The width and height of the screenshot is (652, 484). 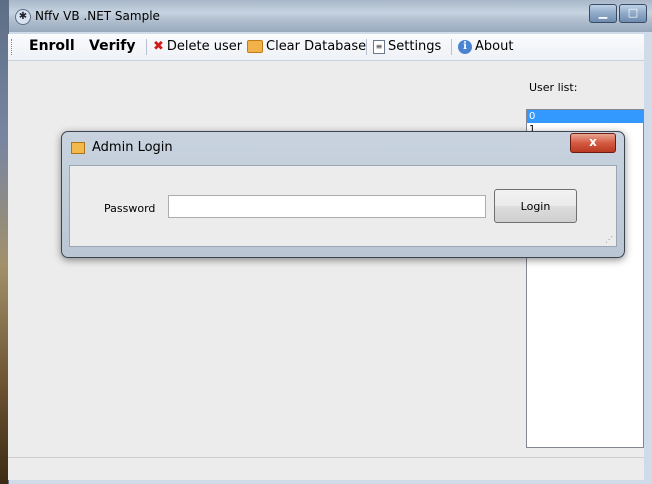 What do you see at coordinates (330, 16) in the screenshot?
I see `window-titlebar: ✱ Nffv VB .NET Sample ▁ □` at bounding box center [330, 16].